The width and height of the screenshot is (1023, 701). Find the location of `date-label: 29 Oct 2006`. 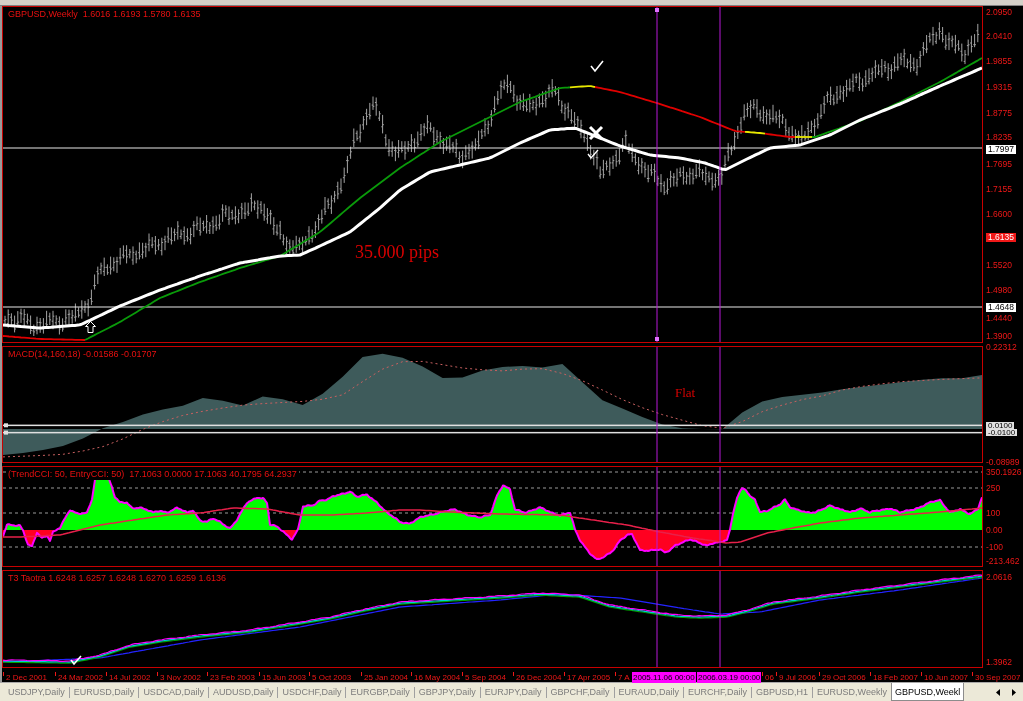

date-label: 29 Oct 2006 is located at coordinates (843, 677).